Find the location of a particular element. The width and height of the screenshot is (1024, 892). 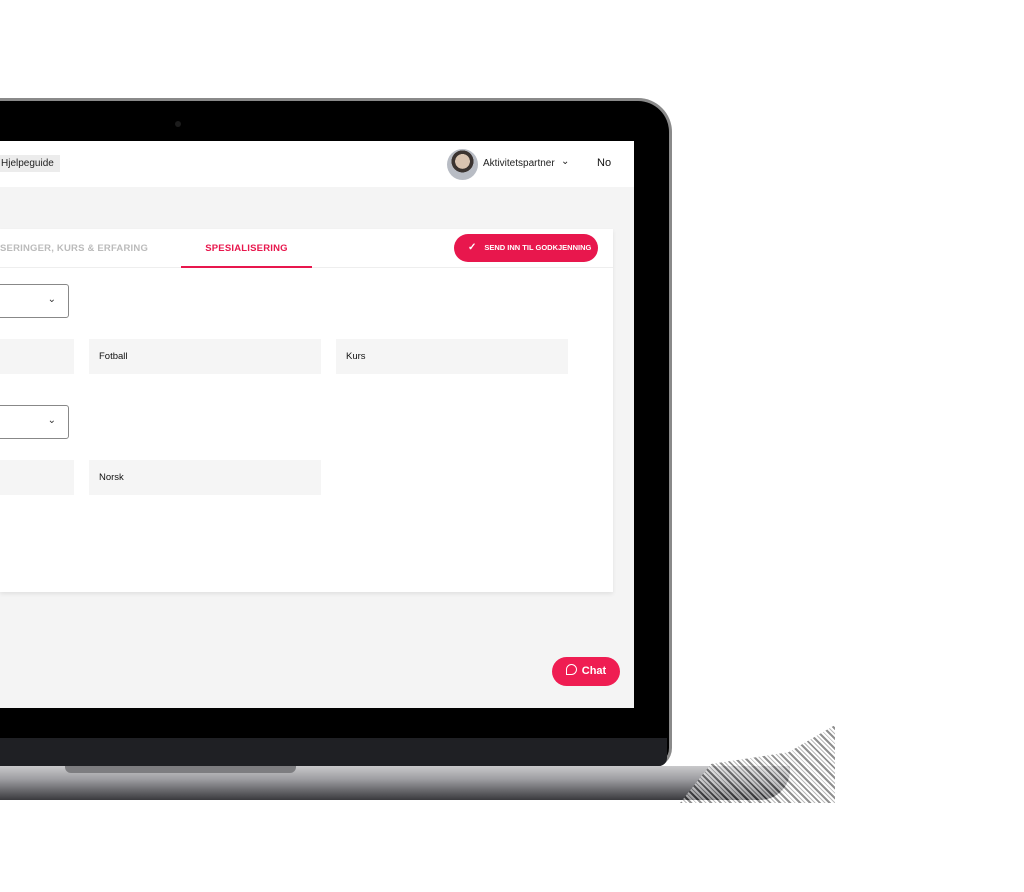

chat-bubble-icon is located at coordinates (571, 669).